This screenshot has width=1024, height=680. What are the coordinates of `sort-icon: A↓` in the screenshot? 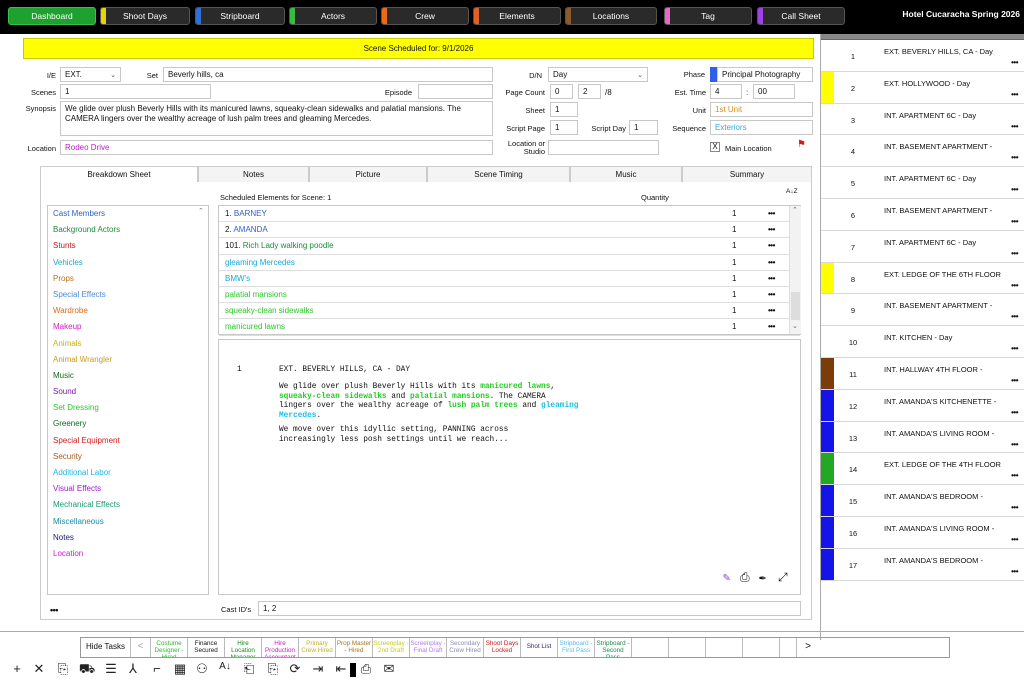 It's located at (225, 666).